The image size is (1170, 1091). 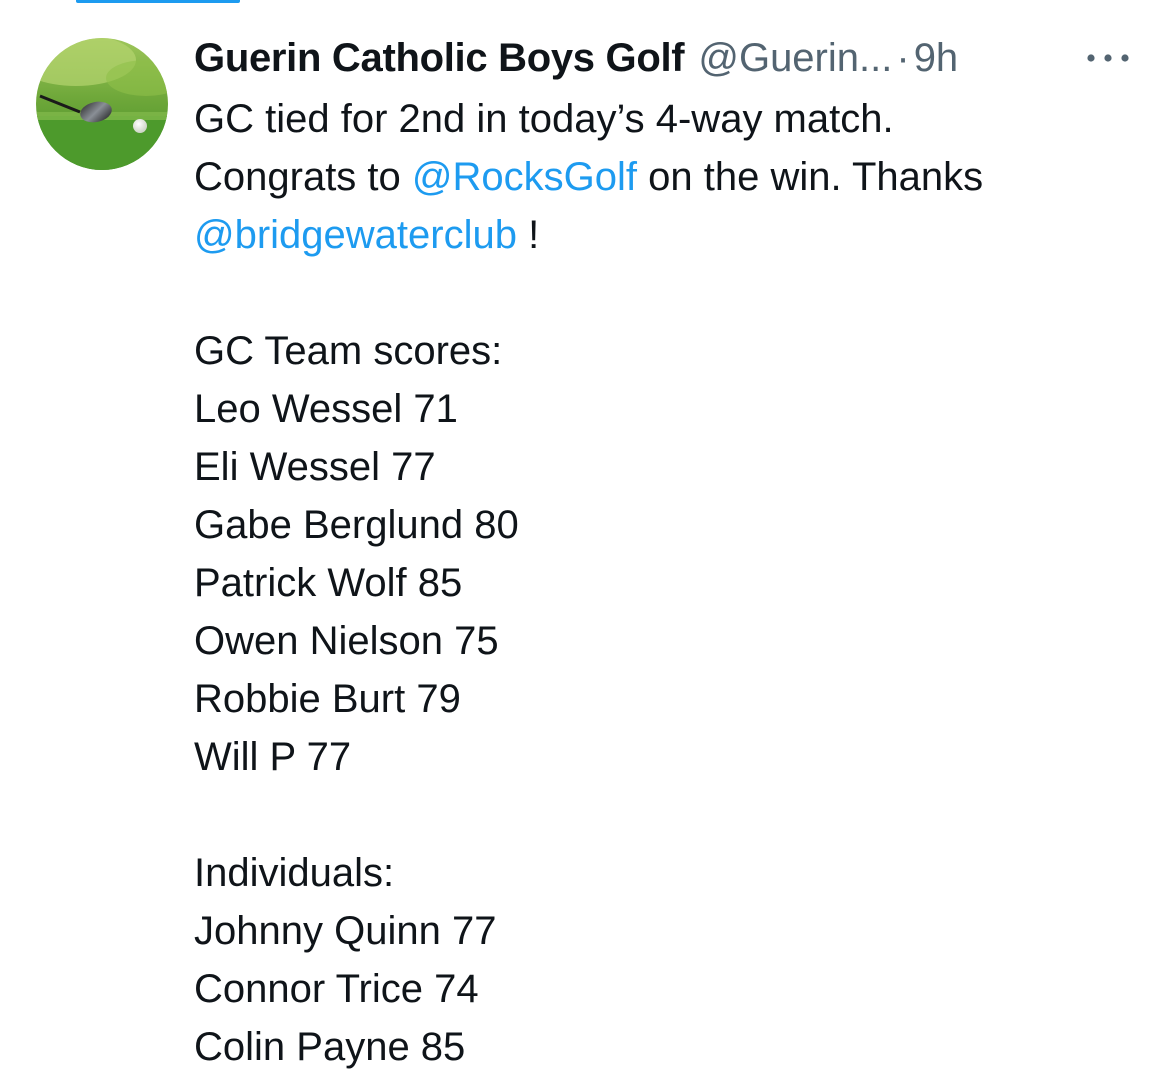 What do you see at coordinates (315, 467) in the screenshot?
I see `team-score-line: Eli Wessel 77` at bounding box center [315, 467].